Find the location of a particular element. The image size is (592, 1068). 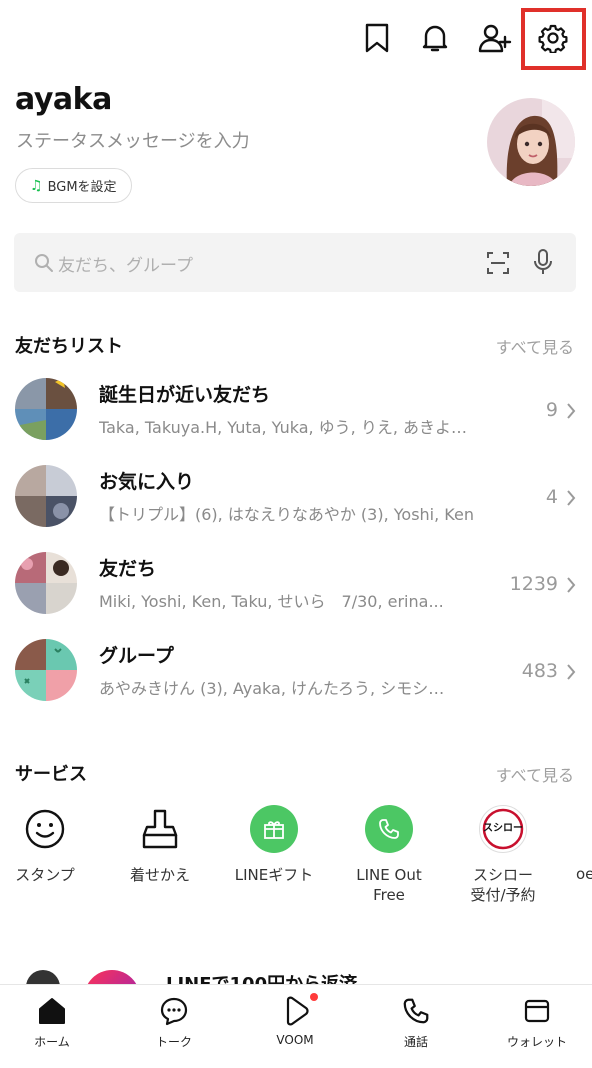

tab-talk: トーク is located at coordinates (174, 1022).